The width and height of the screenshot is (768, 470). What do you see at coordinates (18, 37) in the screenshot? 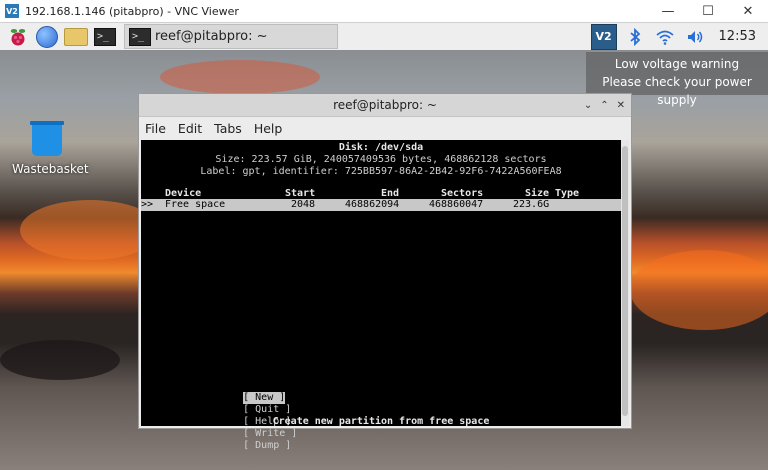
I see `raspberry-icon` at bounding box center [18, 37].